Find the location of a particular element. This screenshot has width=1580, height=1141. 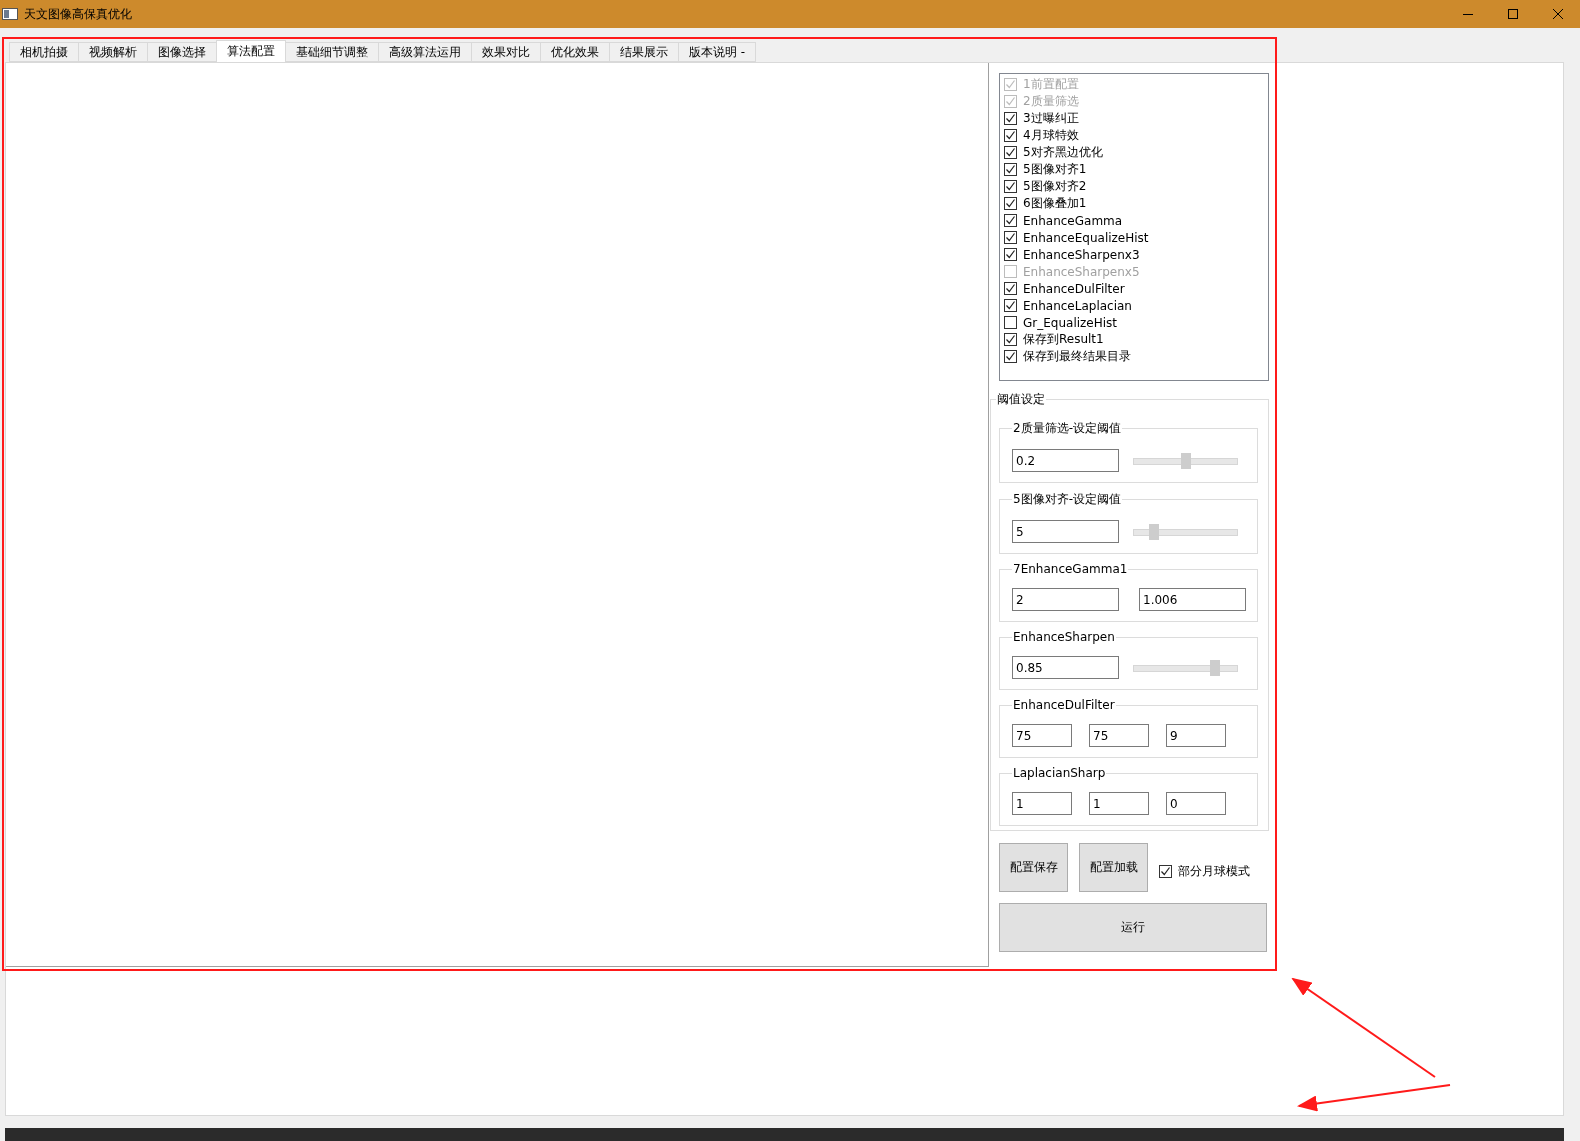

step-label: 4月球特效 is located at coordinates (1051, 135).